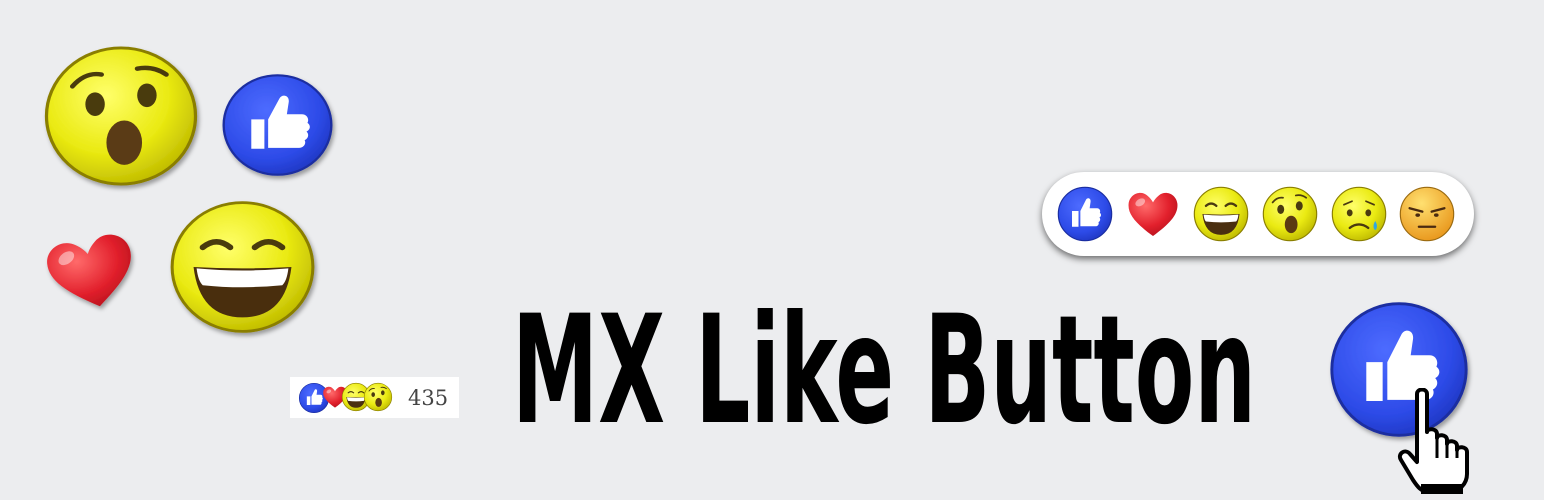 The image size is (1544, 500). What do you see at coordinates (1427, 214) in the screenshot?
I see `reaction-angry-icon` at bounding box center [1427, 214].